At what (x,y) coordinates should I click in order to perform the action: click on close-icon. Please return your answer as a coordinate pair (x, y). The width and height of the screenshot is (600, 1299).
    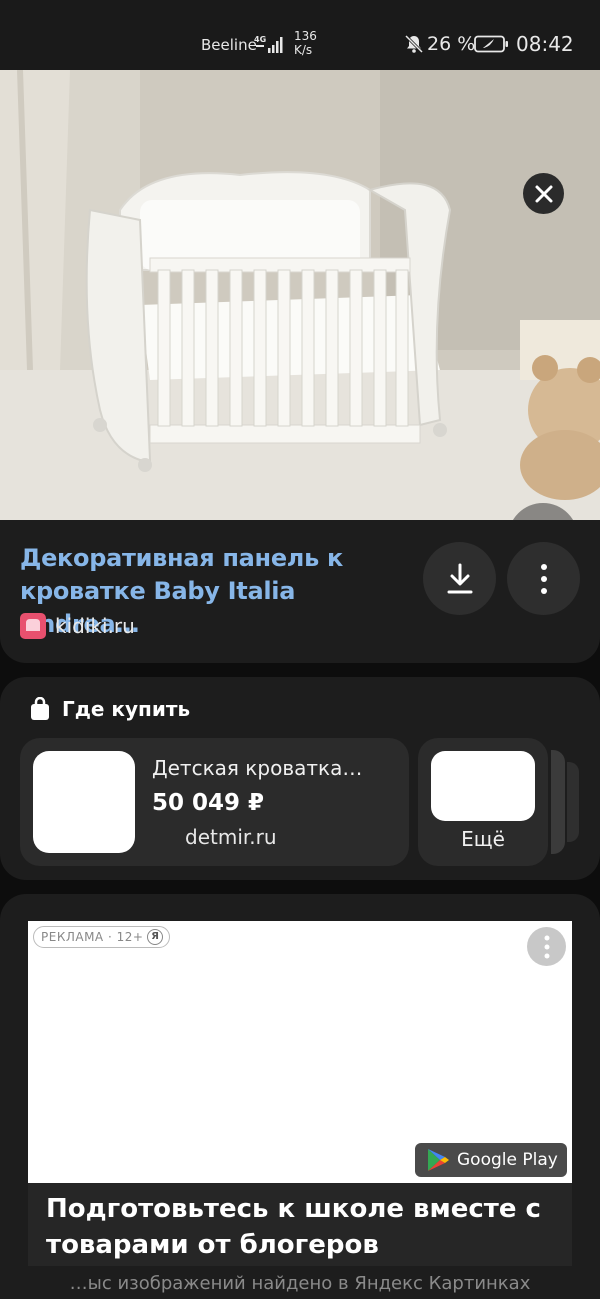
    Looking at the image, I should click on (543, 193).